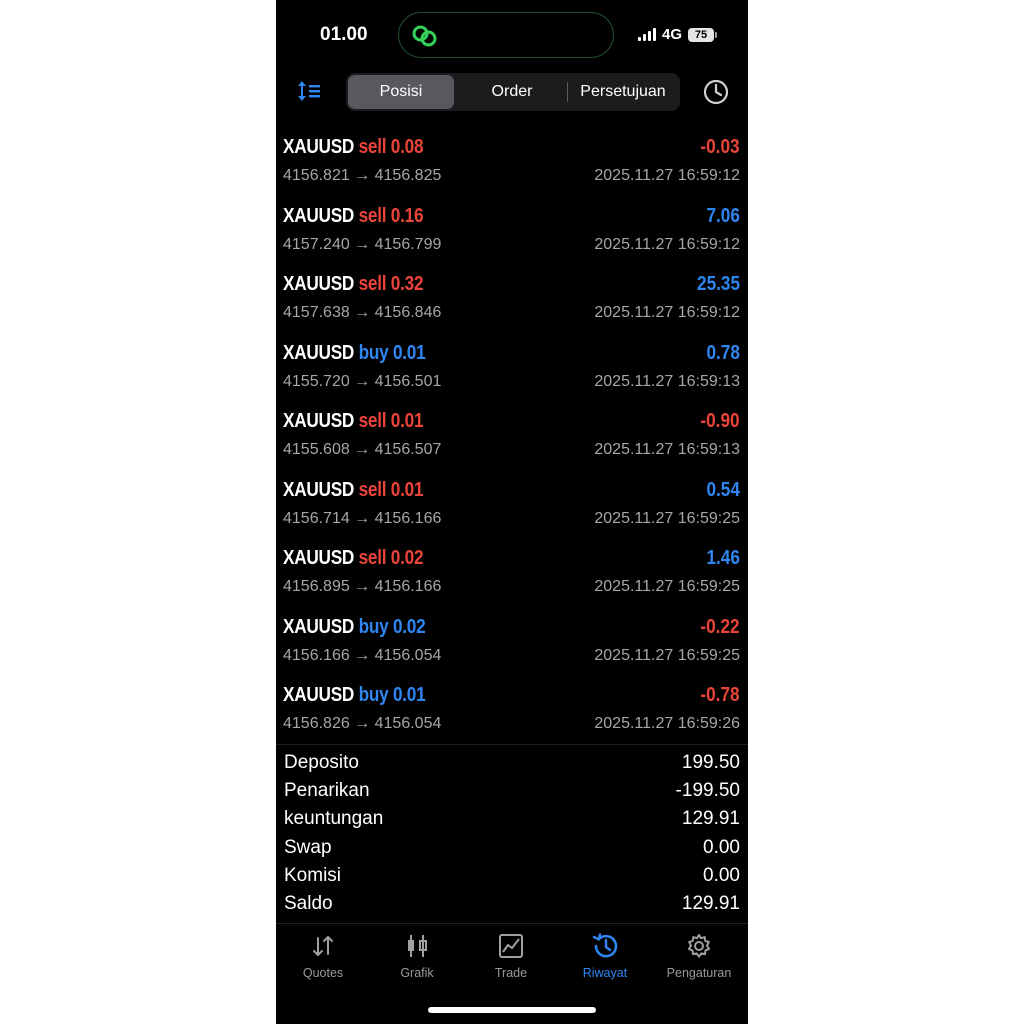 This screenshot has height=1024, width=1024. What do you see at coordinates (353, 216) in the screenshot?
I see `deal-title: XAUUSD sell 0.16` at bounding box center [353, 216].